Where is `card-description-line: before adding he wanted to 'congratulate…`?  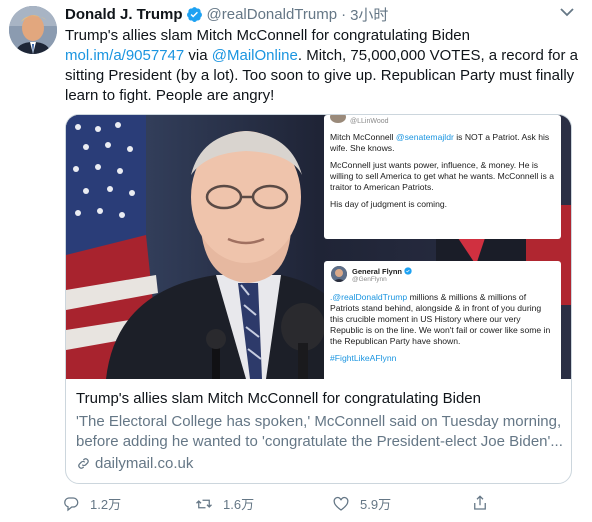
card-description-line: before adding he wanted to 'congratulate… is located at coordinates (319, 441).